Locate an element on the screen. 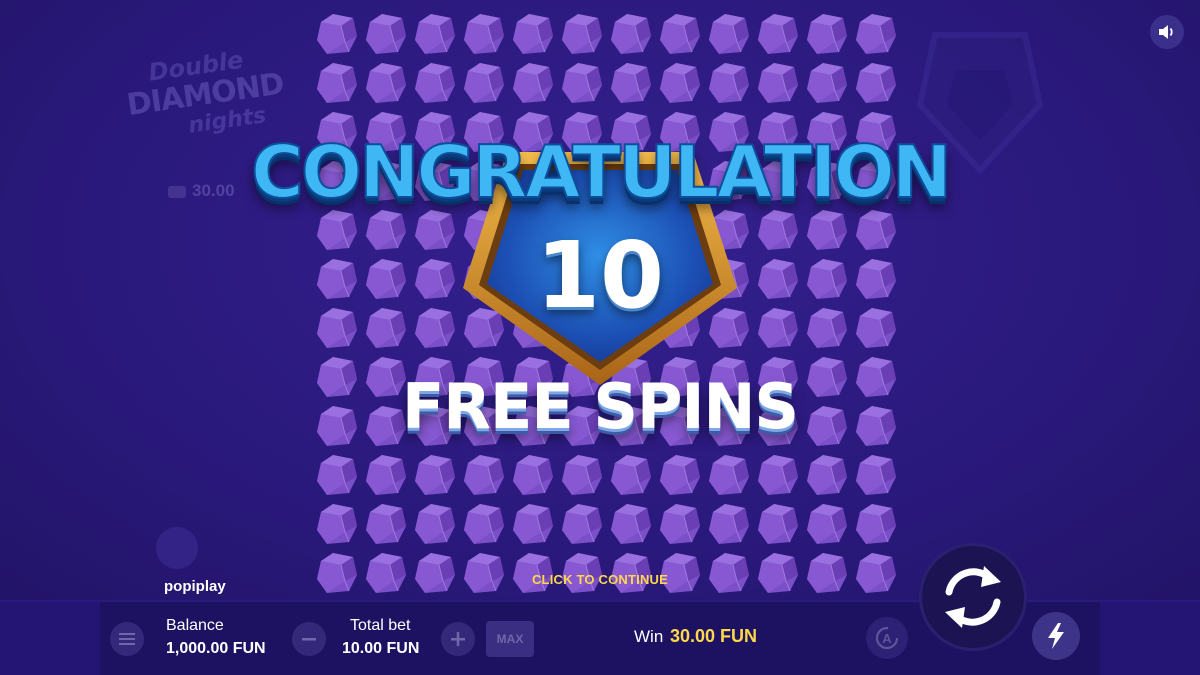  total-bet-value: 10.00 FUN is located at coordinates (381, 648).